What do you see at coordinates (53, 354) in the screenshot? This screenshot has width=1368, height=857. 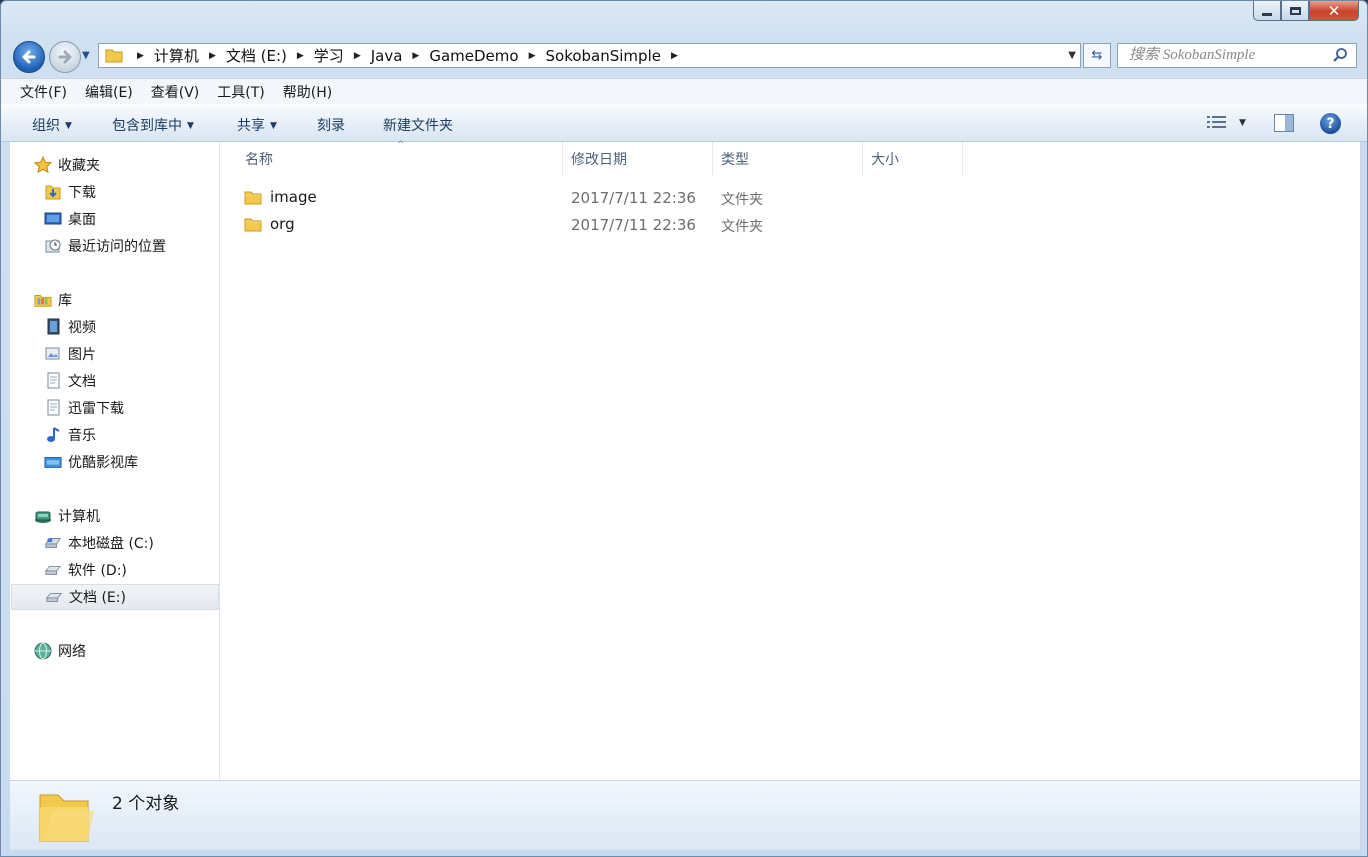 I see `pictures-library-icon` at bounding box center [53, 354].